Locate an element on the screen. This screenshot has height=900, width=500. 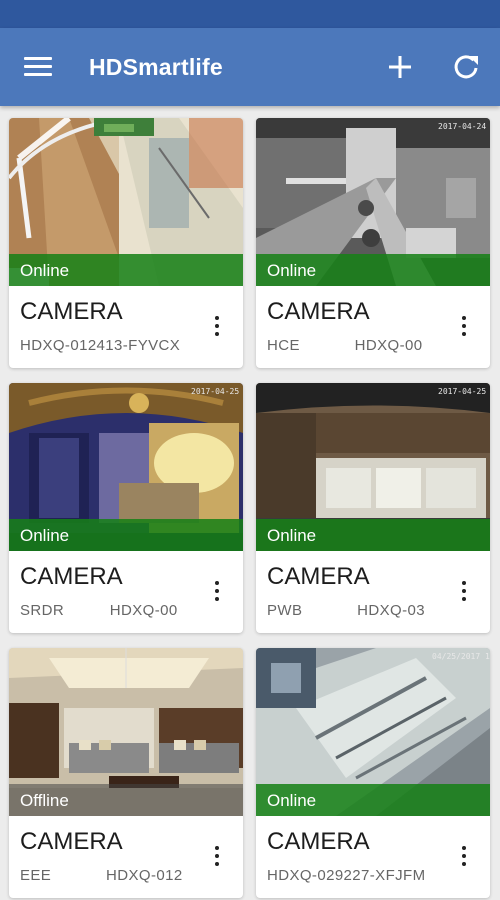
camera-id: HDXQ-012413-FYVCX is located at coordinates (100, 345).